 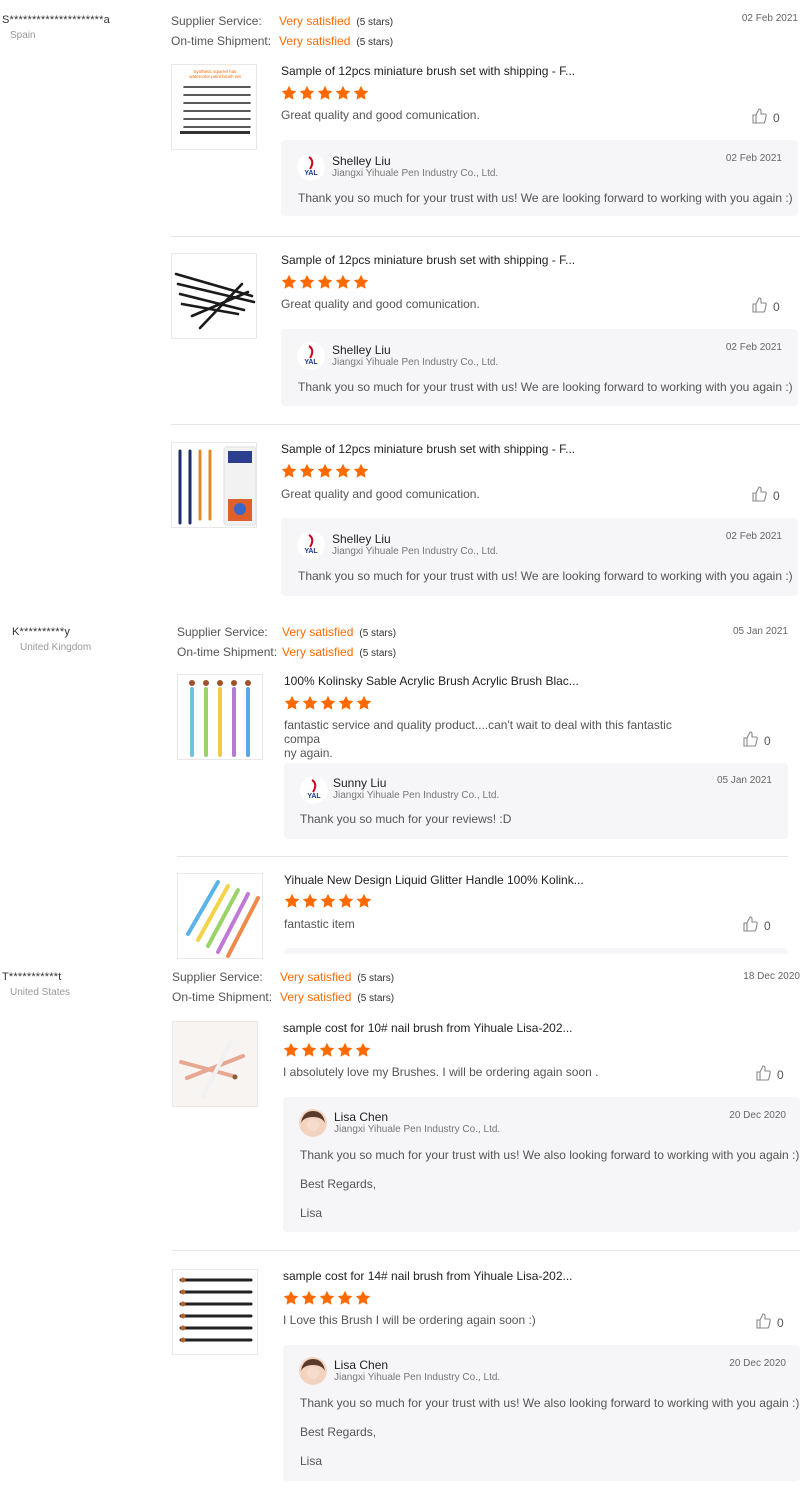 What do you see at coordinates (222, 997) in the screenshot?
I see `shipment-label: On-time Shipment:` at bounding box center [222, 997].